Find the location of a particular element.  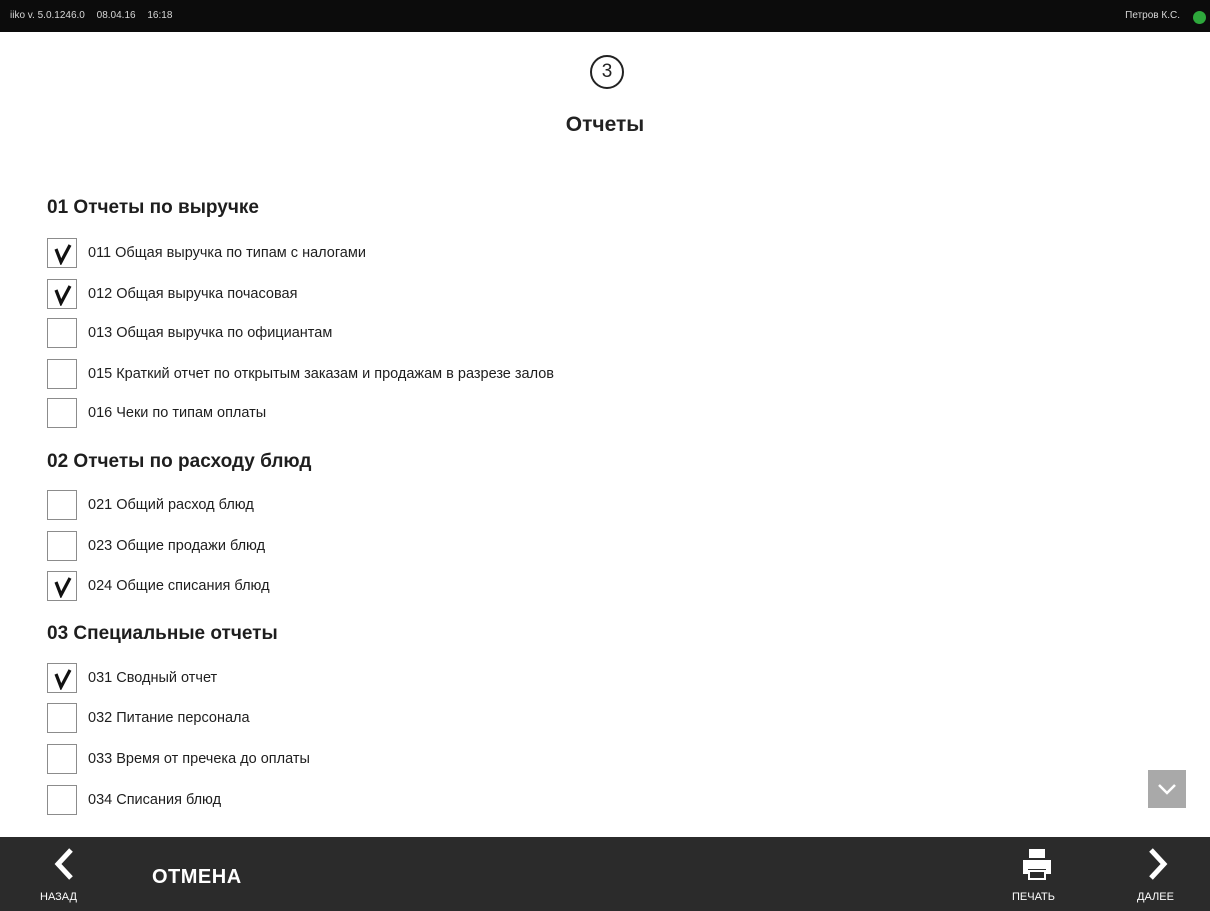

chevron-down-icon is located at coordinates (1167, 789).